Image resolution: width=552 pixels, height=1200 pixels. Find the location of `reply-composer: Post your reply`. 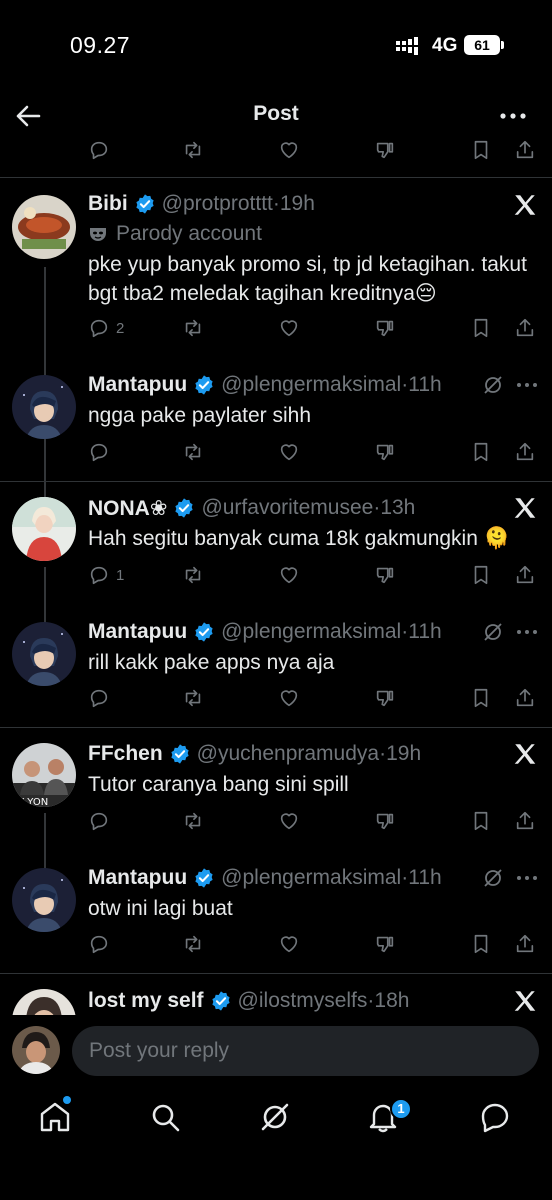

reply-composer: Post your reply is located at coordinates (276, 1052).